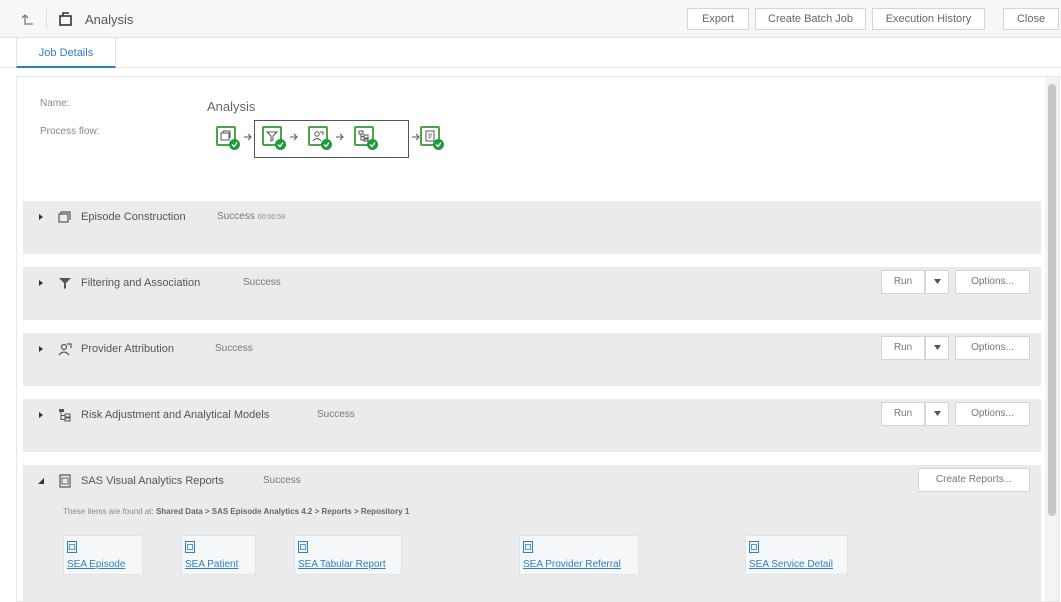  What do you see at coordinates (175, 415) in the screenshot?
I see `panel-title: Risk Adjustment and Analytical Models` at bounding box center [175, 415].